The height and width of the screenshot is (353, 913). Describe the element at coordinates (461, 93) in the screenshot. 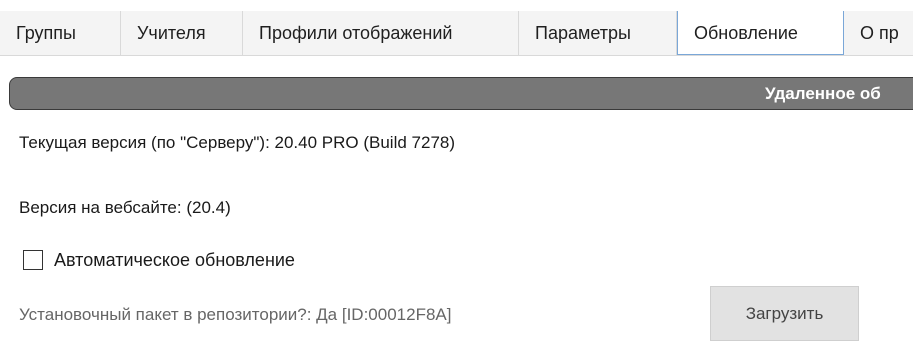

I see `remote-update-header: Удаленное об` at that location.